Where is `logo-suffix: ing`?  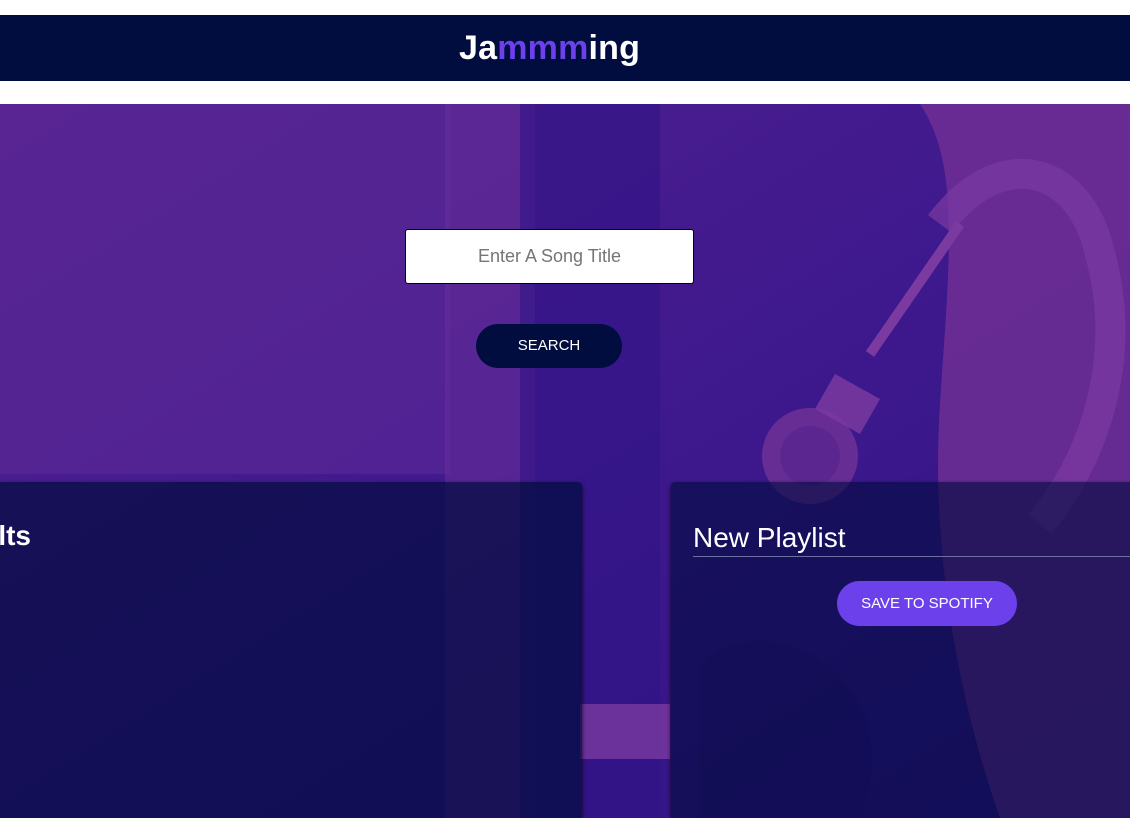 logo-suffix: ing is located at coordinates (614, 48).